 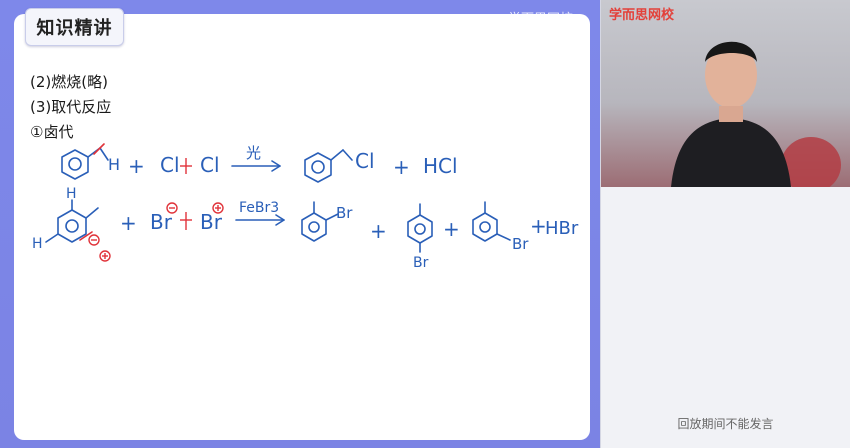 What do you see at coordinates (253, 153) in the screenshot?
I see `row1-condition: 光` at bounding box center [253, 153].